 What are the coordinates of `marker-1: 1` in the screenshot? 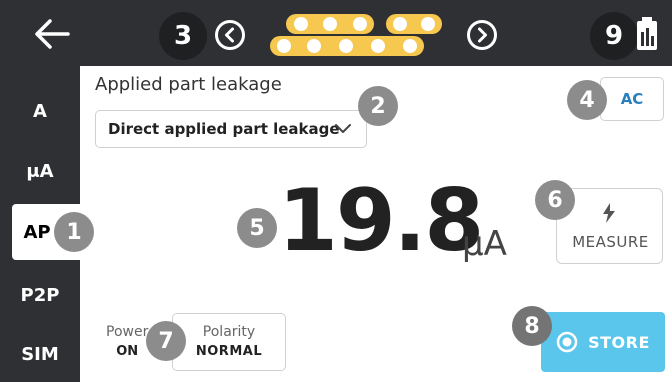 It's located at (74, 232).